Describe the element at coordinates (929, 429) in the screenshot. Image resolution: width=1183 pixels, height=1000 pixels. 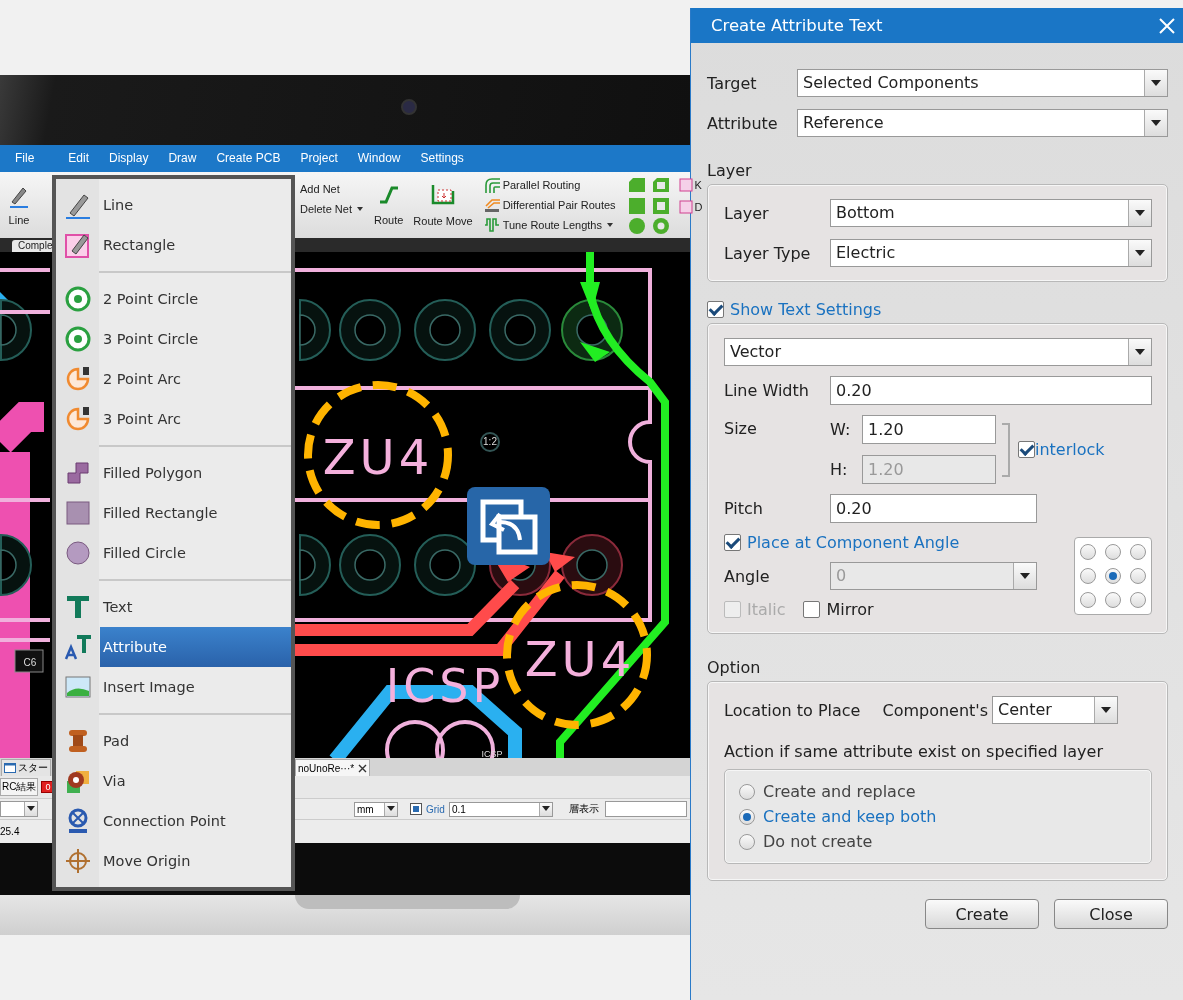
I see `width-field: 1.20` at that location.